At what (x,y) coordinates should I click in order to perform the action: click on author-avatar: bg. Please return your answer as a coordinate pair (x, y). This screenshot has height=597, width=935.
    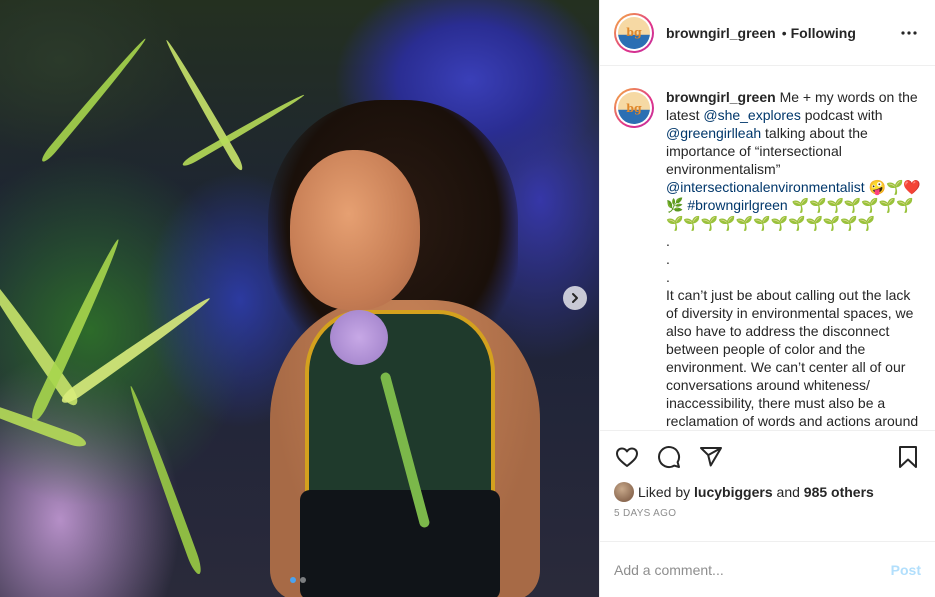
    Looking at the image, I should click on (634, 32).